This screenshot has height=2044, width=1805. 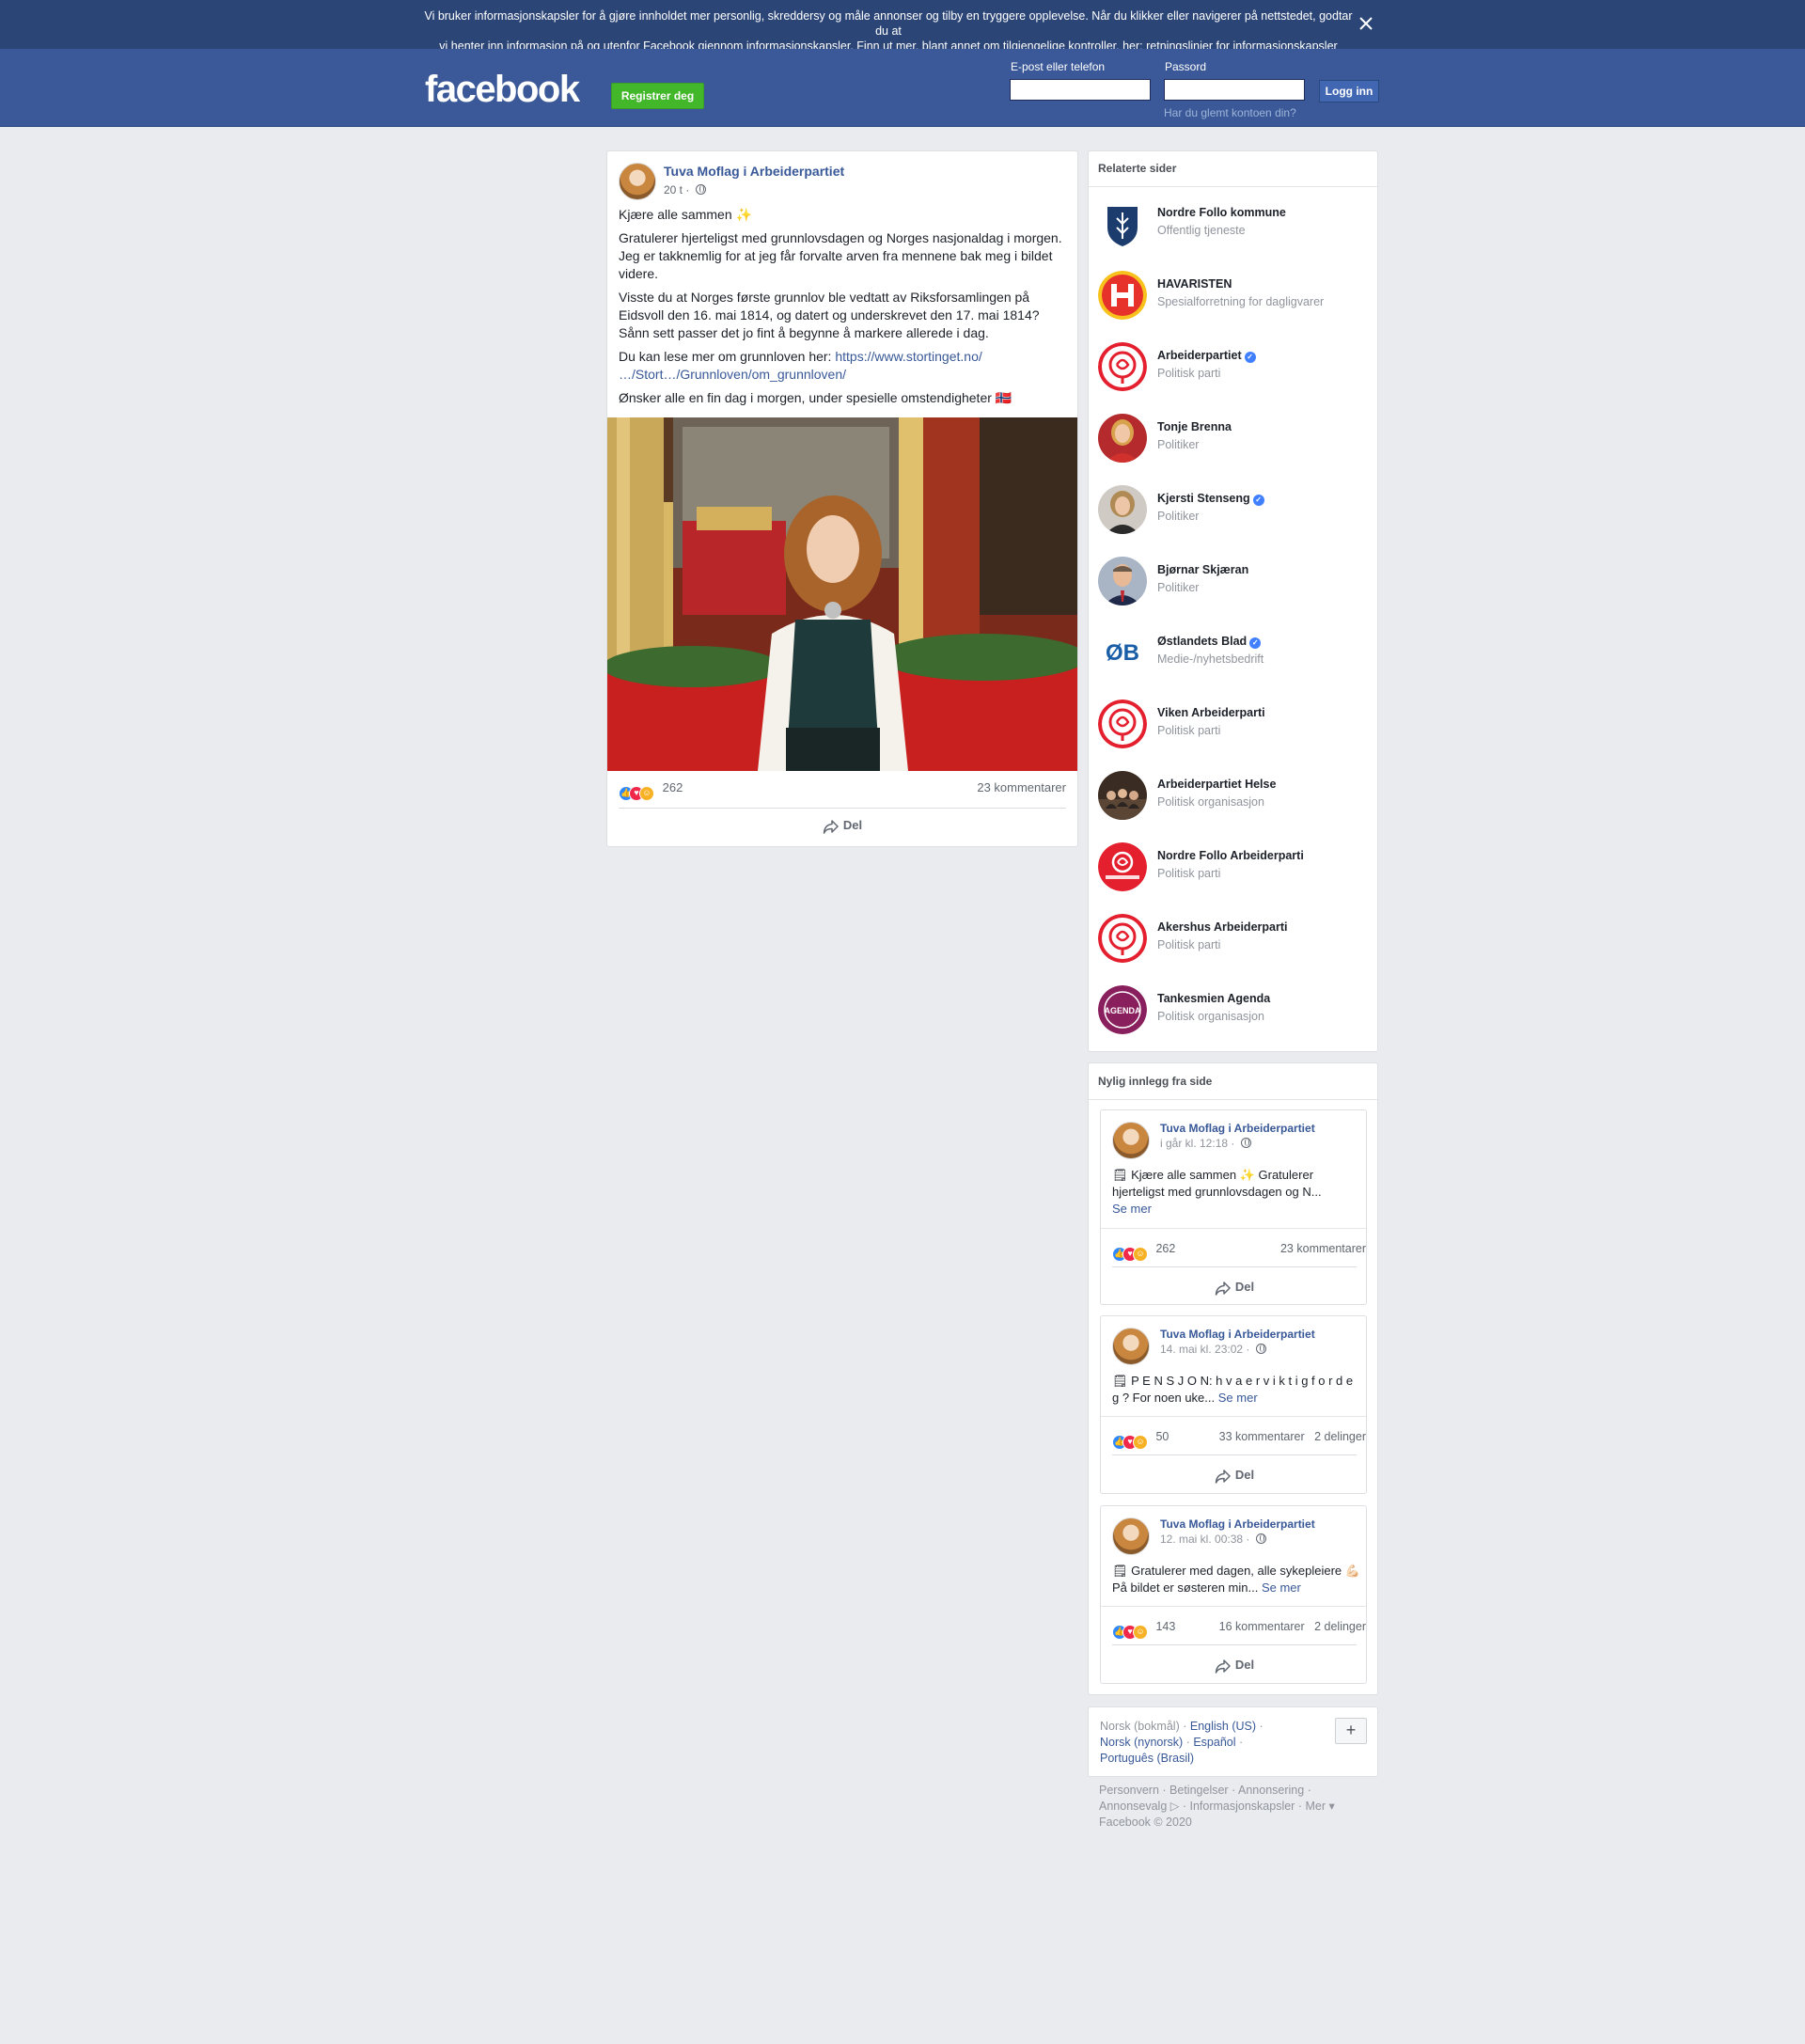 I want to click on recent-post-stats: 33 kommentarer 2 delinger, so click(x=1292, y=1436).